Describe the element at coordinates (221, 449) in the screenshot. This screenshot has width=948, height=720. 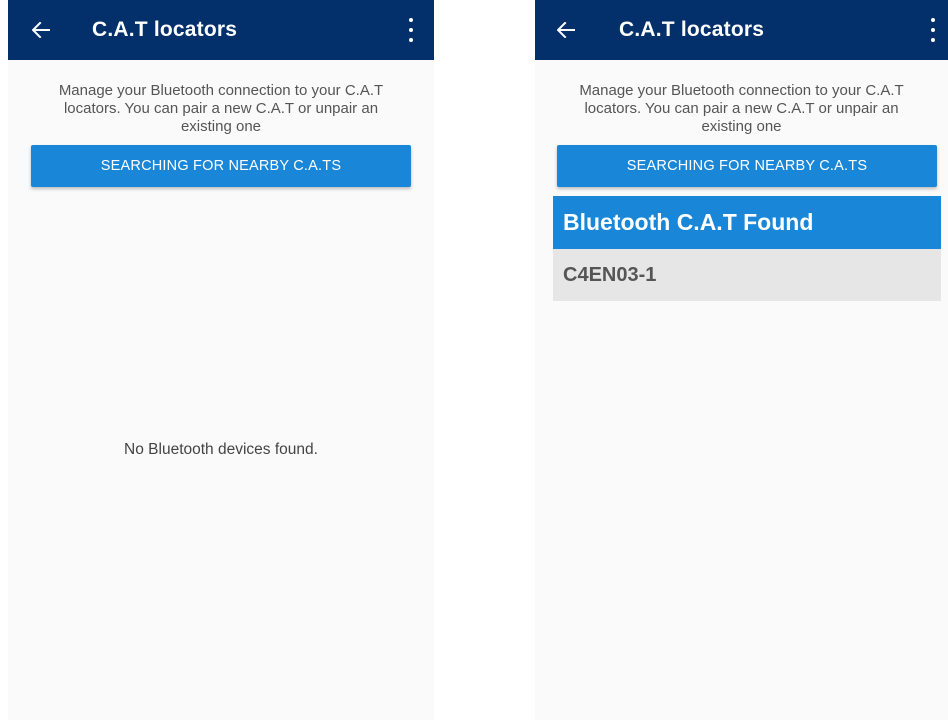
I see `empty-state-message: No Bluetooth devices found.` at that location.